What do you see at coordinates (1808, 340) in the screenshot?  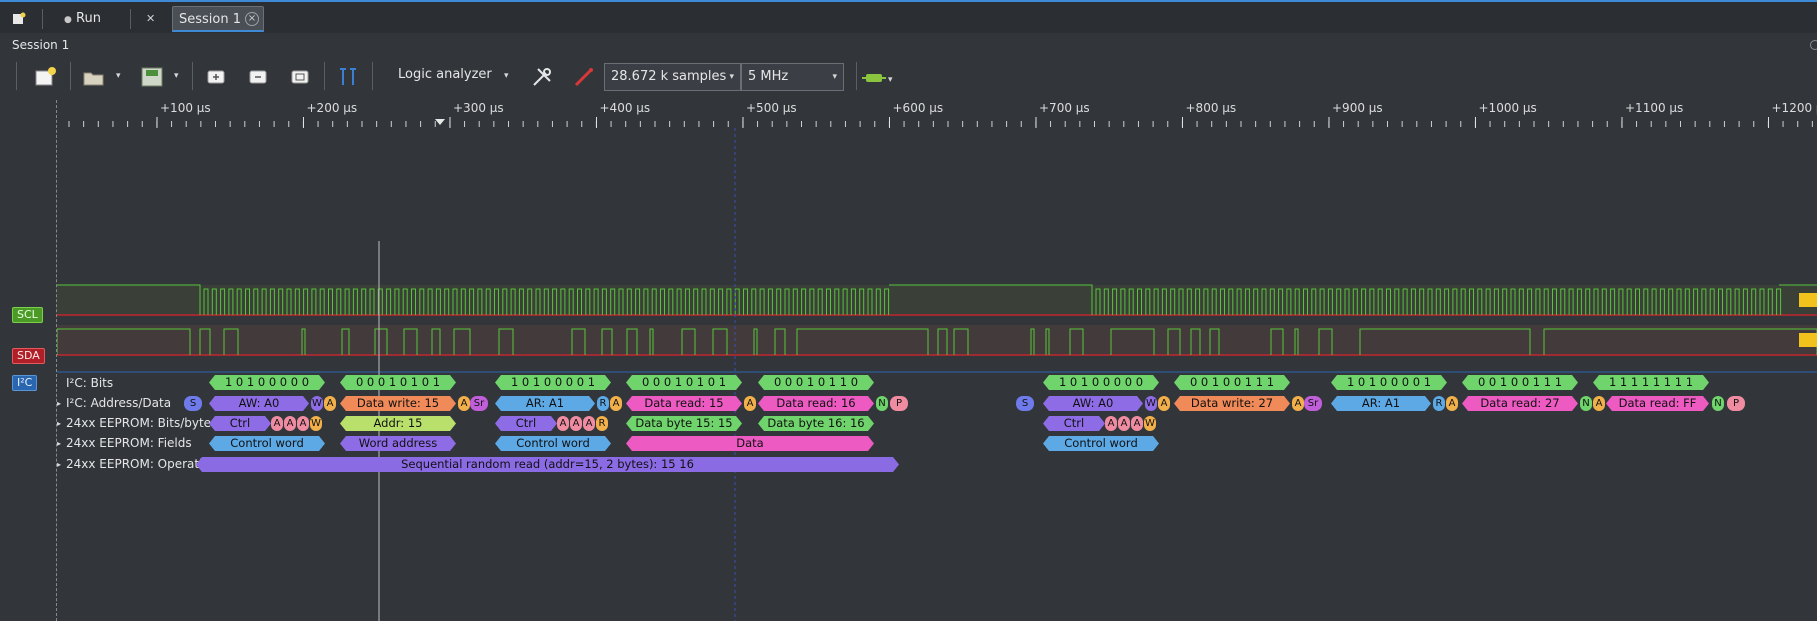 I see `sda-trigger-marker` at bounding box center [1808, 340].